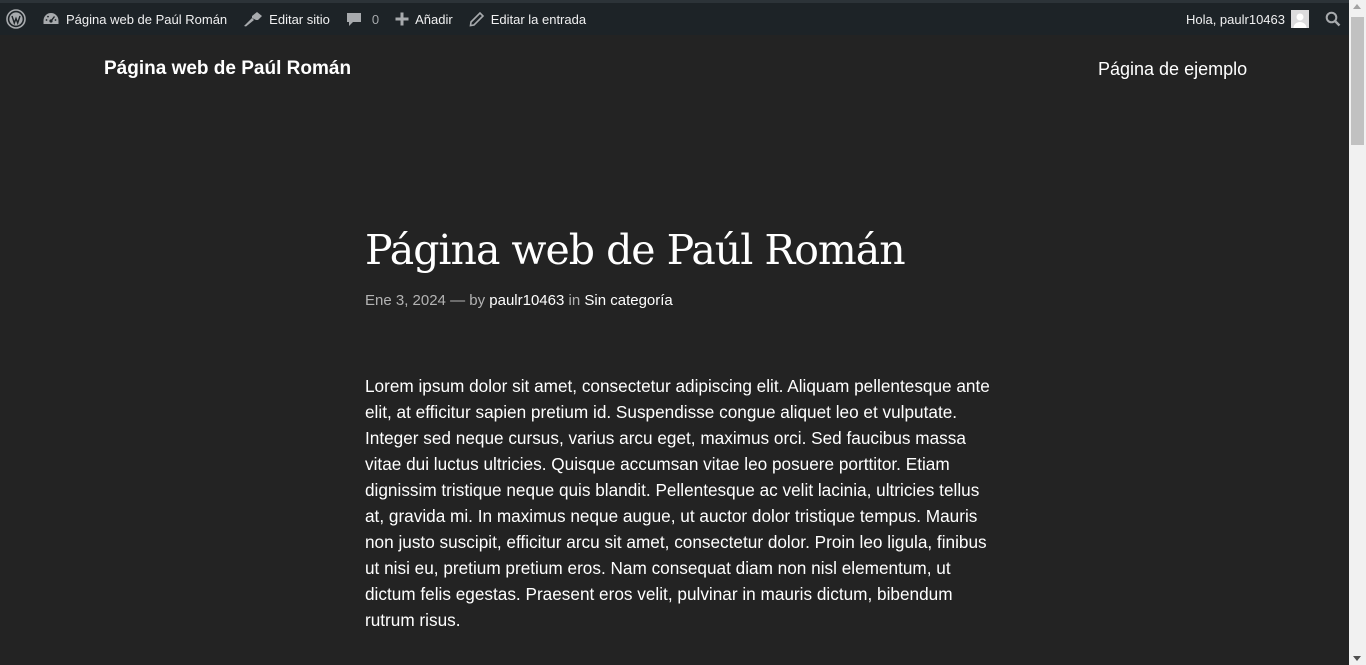 This screenshot has width=1366, height=665. Describe the element at coordinates (574, 300) in the screenshot. I see `post-in-text: in` at that location.